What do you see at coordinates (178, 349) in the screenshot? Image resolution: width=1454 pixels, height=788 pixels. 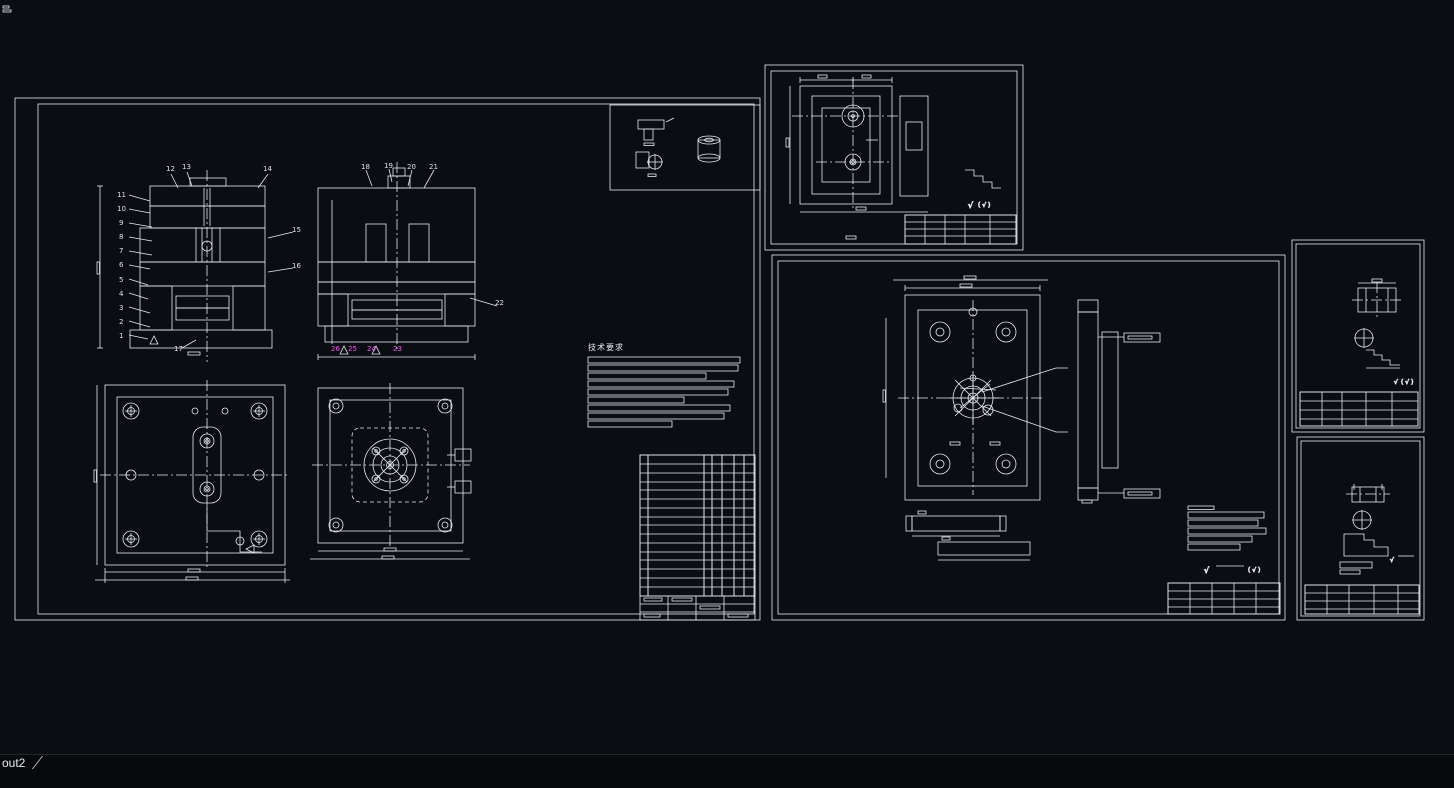 I see `part-callout: 17` at bounding box center [178, 349].